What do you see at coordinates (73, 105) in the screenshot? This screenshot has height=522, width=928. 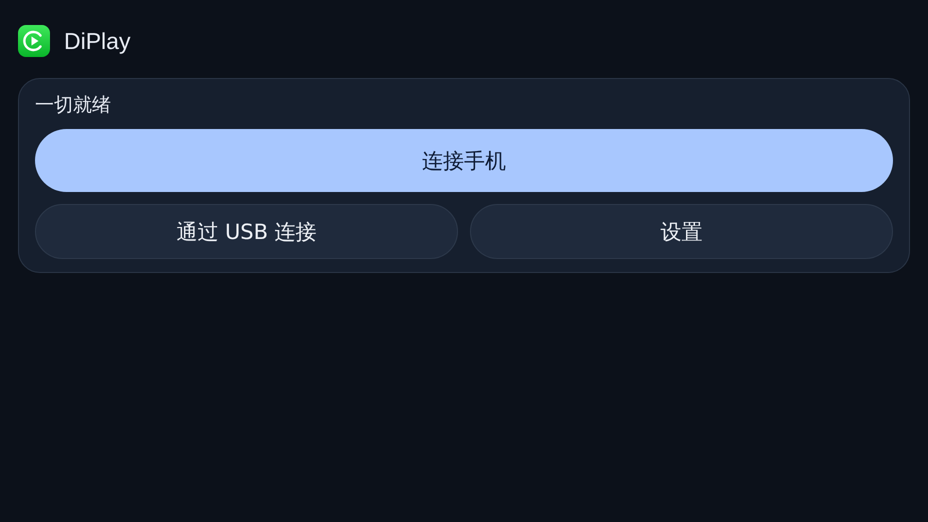 I see `status-text: 一切就绪` at bounding box center [73, 105].